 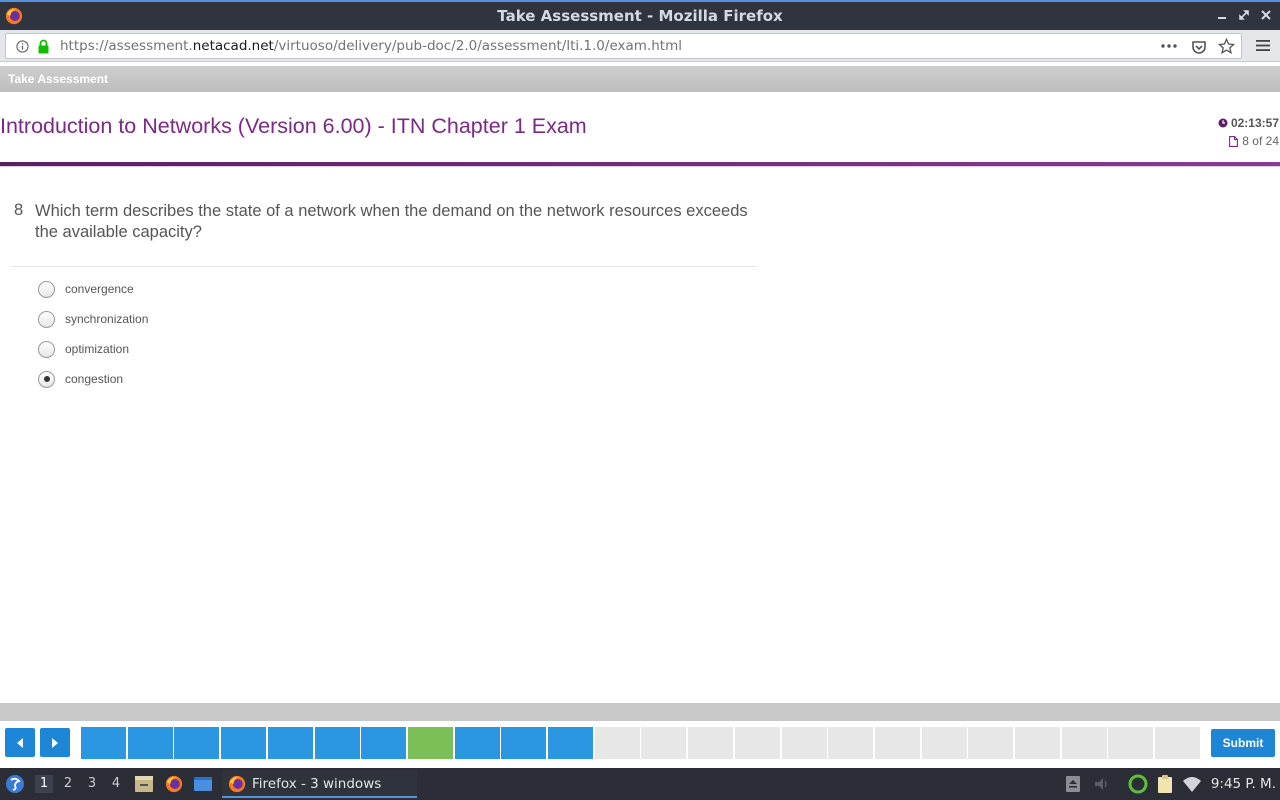 I want to click on taskbar-firefox-task: Firefox - 3 windows, so click(x=319, y=784).